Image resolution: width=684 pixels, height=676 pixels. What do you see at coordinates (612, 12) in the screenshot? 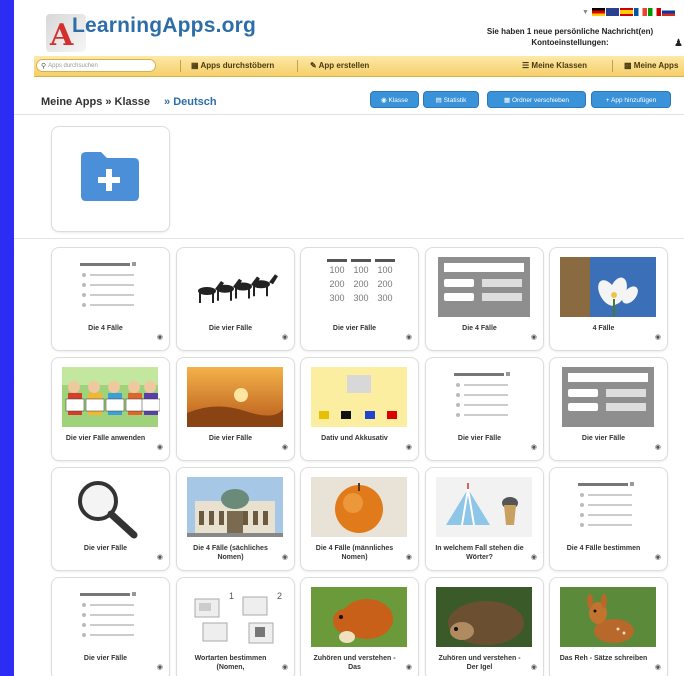
I see `flag-uk-icon` at bounding box center [612, 12].